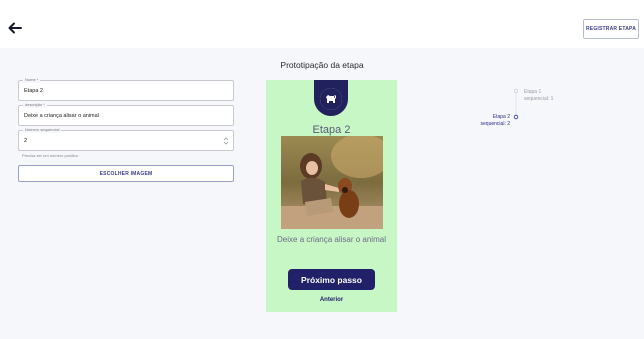  I want to click on timeline-item-2-title: Etapa 2, so click(501, 117).